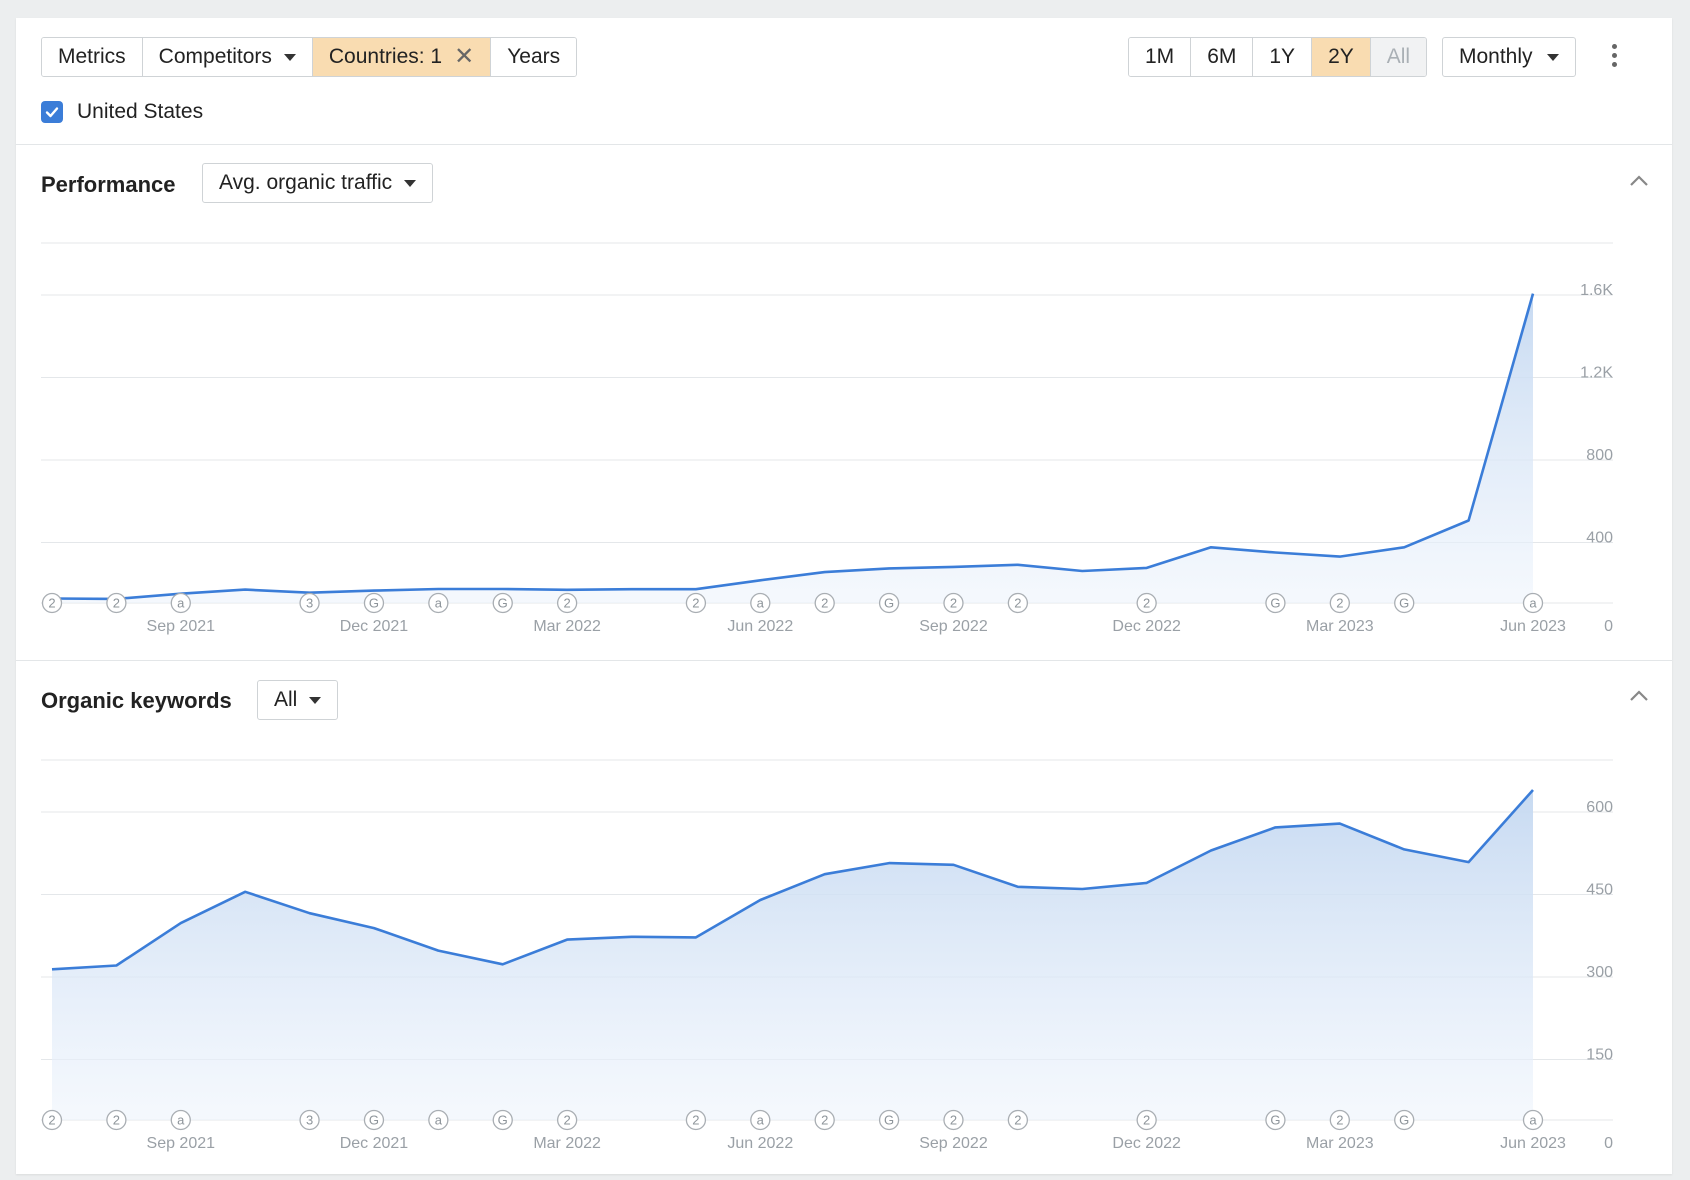 This screenshot has width=1690, height=1180. What do you see at coordinates (1596, 373) in the screenshot?
I see `y-tick-label: 1.2K` at bounding box center [1596, 373].